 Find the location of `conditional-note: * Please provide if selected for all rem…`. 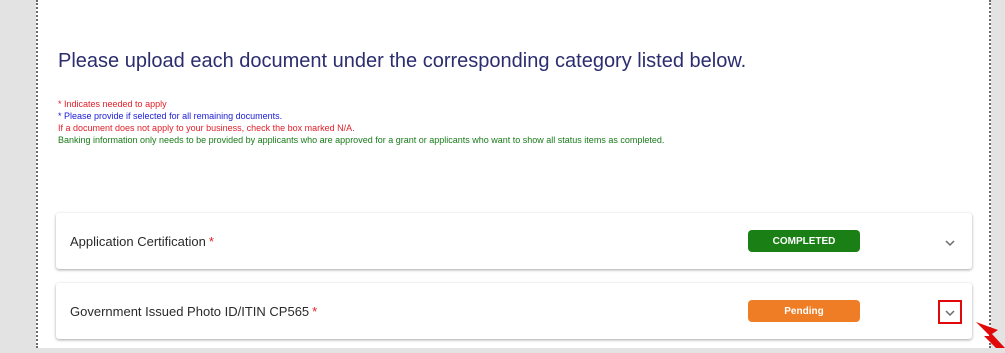

conditional-note: * Please provide if selected for all rem… is located at coordinates (170, 116).